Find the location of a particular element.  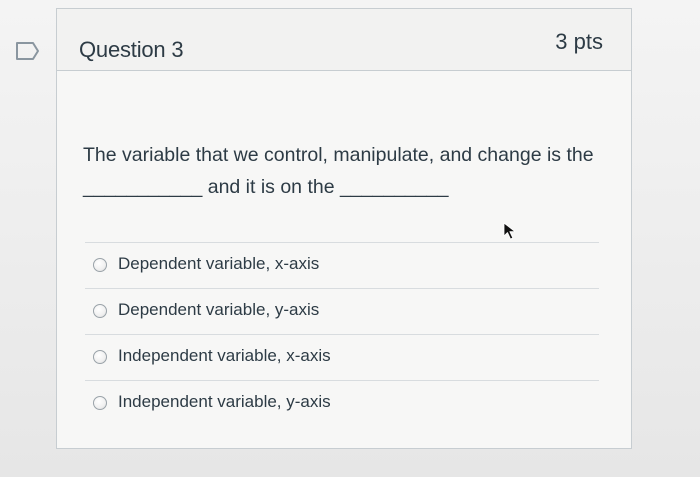

question-header: Question 3 3 pts is located at coordinates (344, 40).